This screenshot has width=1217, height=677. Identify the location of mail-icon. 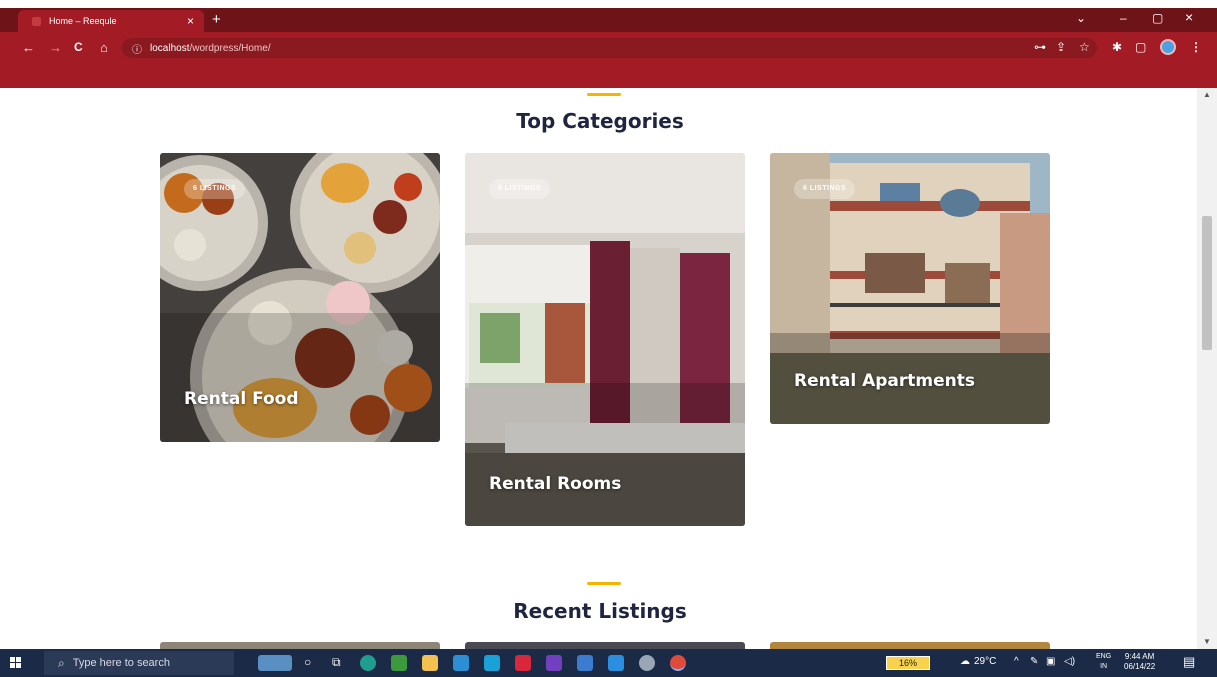
(461, 663).